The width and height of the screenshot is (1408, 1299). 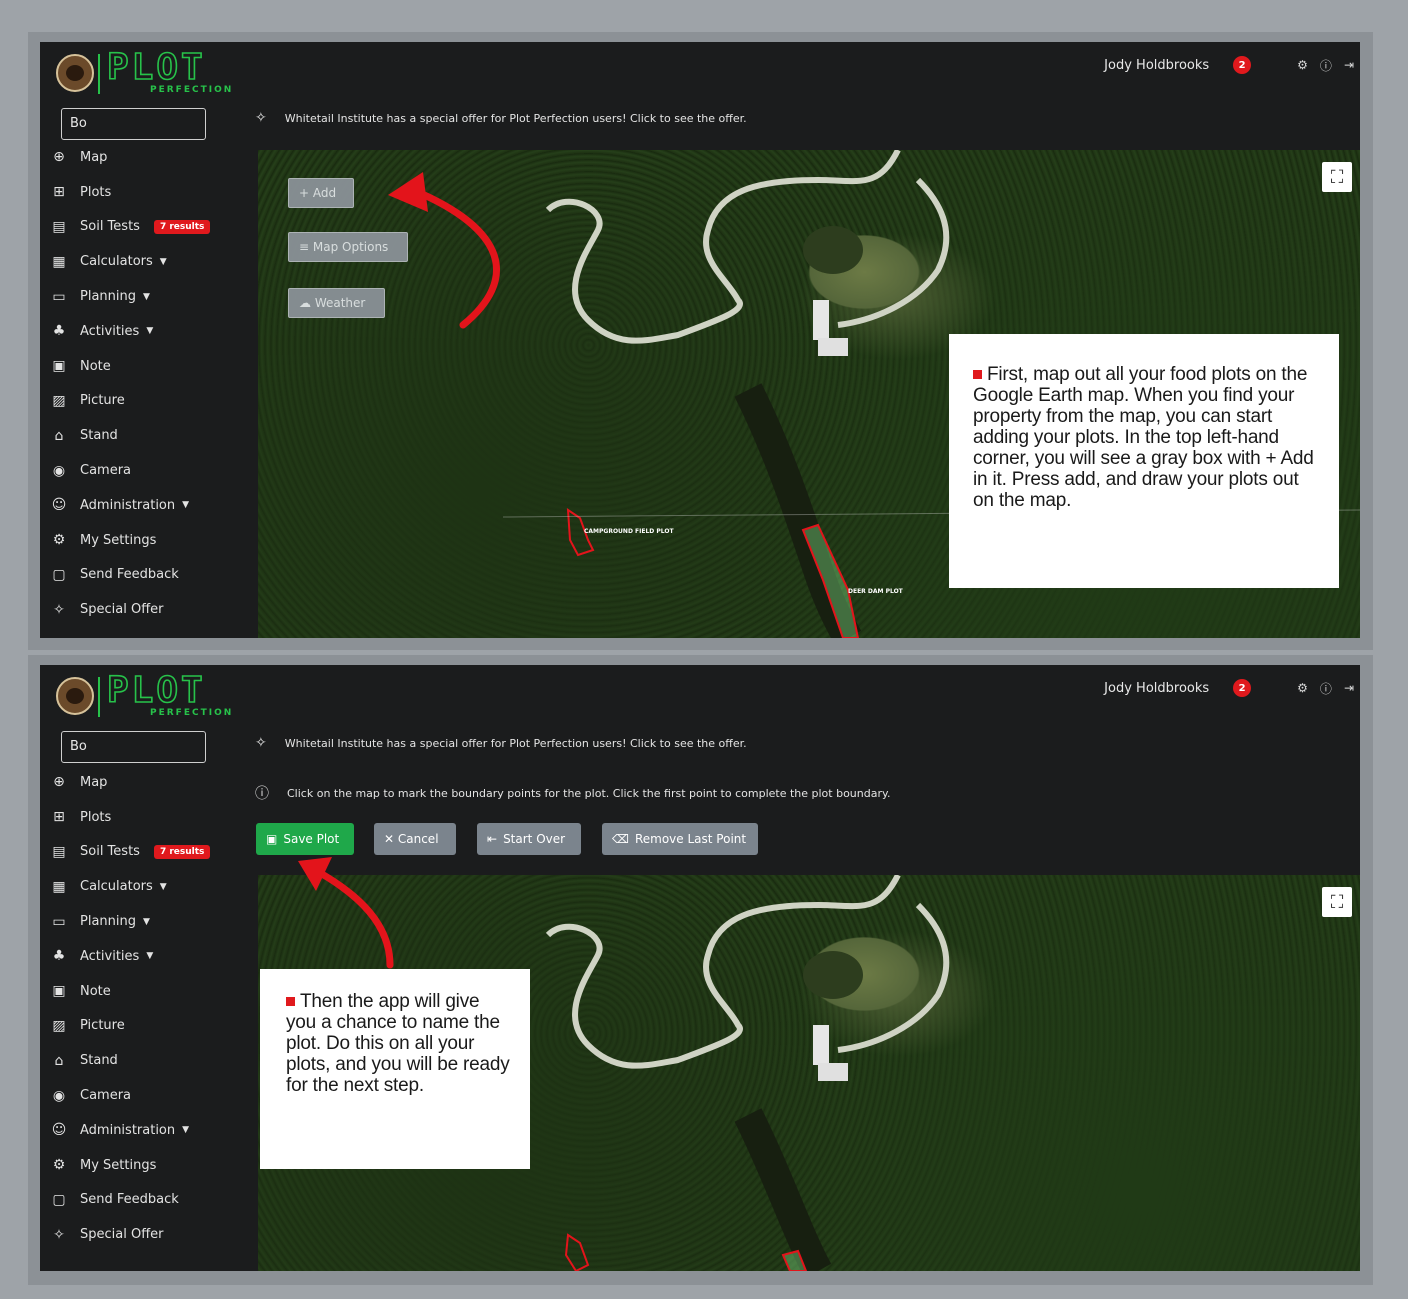 What do you see at coordinates (96, 817) in the screenshot?
I see `sidebar-item-label: Plots` at bounding box center [96, 817].